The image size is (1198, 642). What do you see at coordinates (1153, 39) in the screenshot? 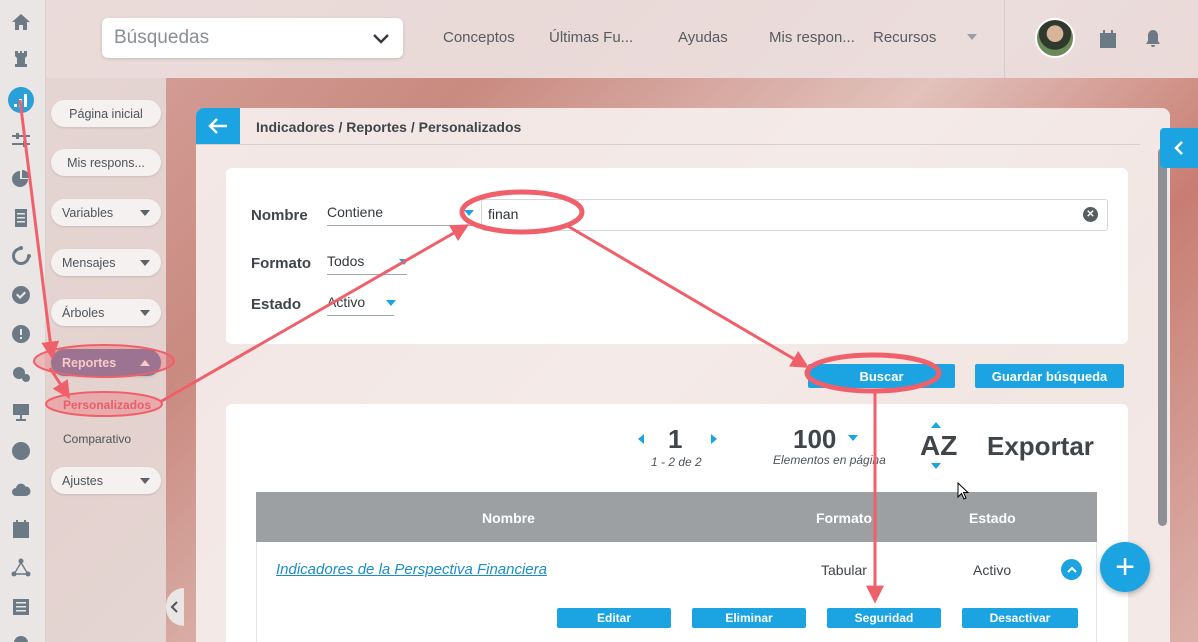
I see `bell-icon` at bounding box center [1153, 39].